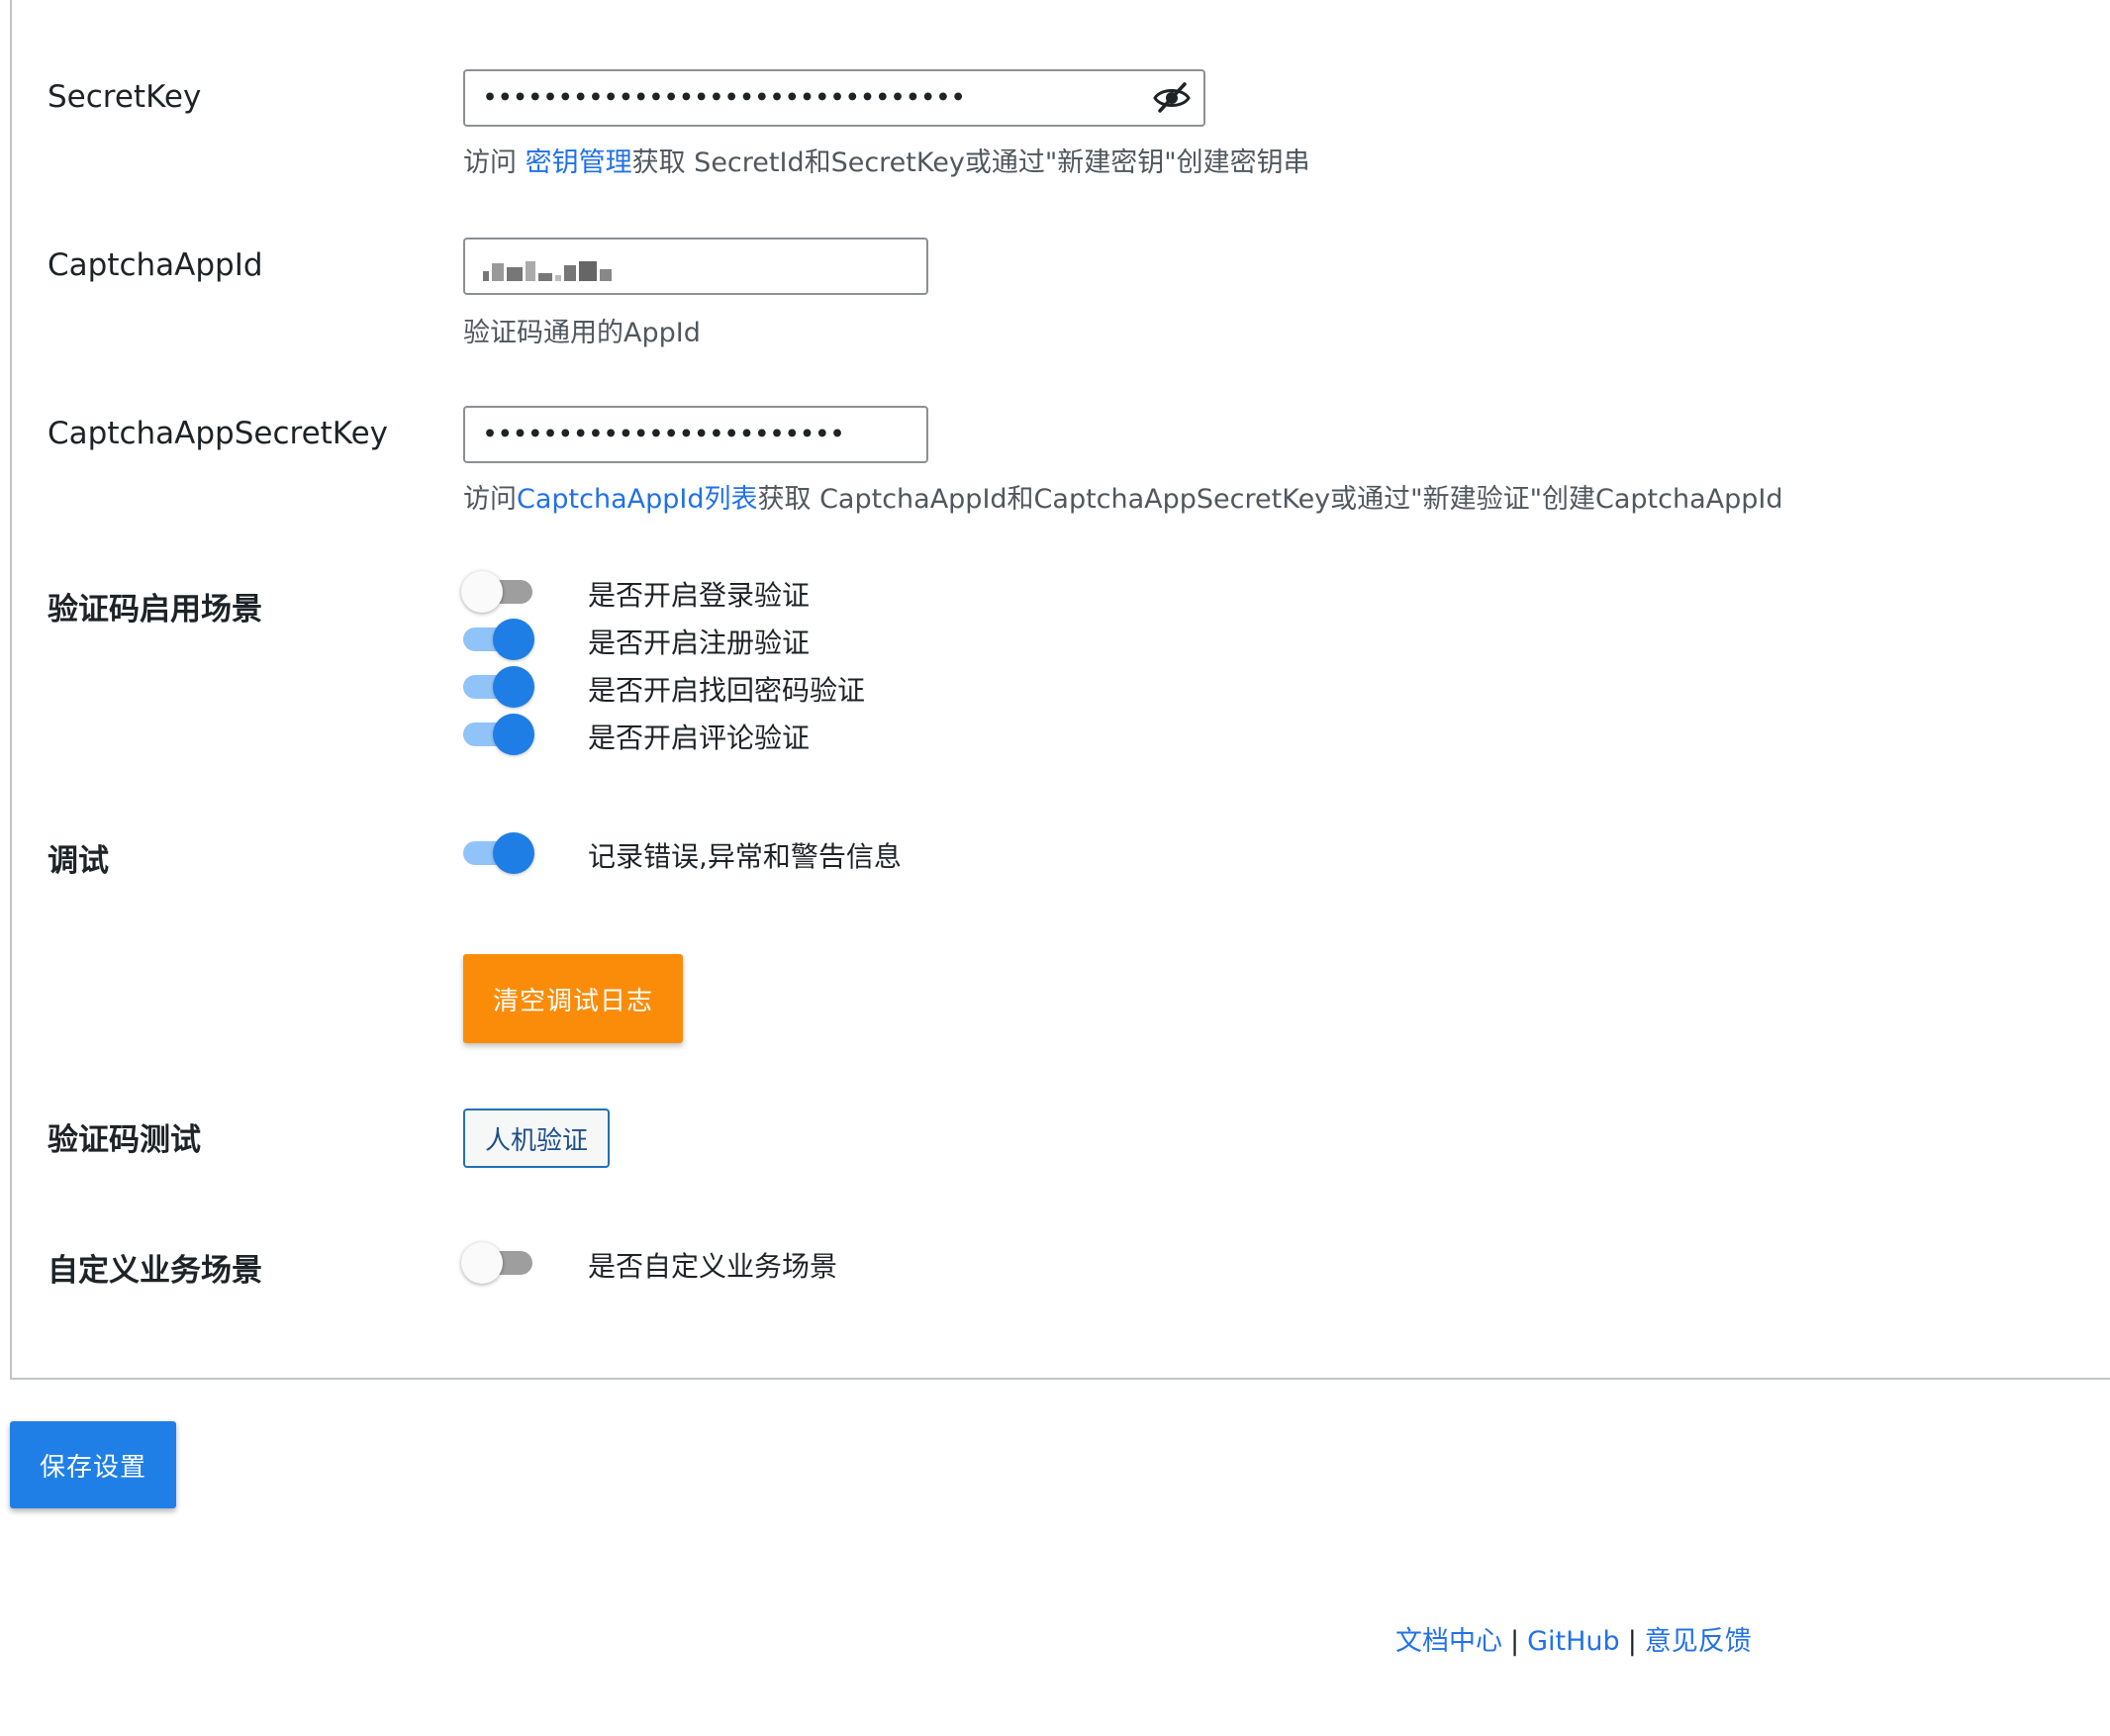 This screenshot has width=2110, height=1736. What do you see at coordinates (713, 1266) in the screenshot?
I see `toggle-custom-scene-label: 是否自定义业务场景` at bounding box center [713, 1266].